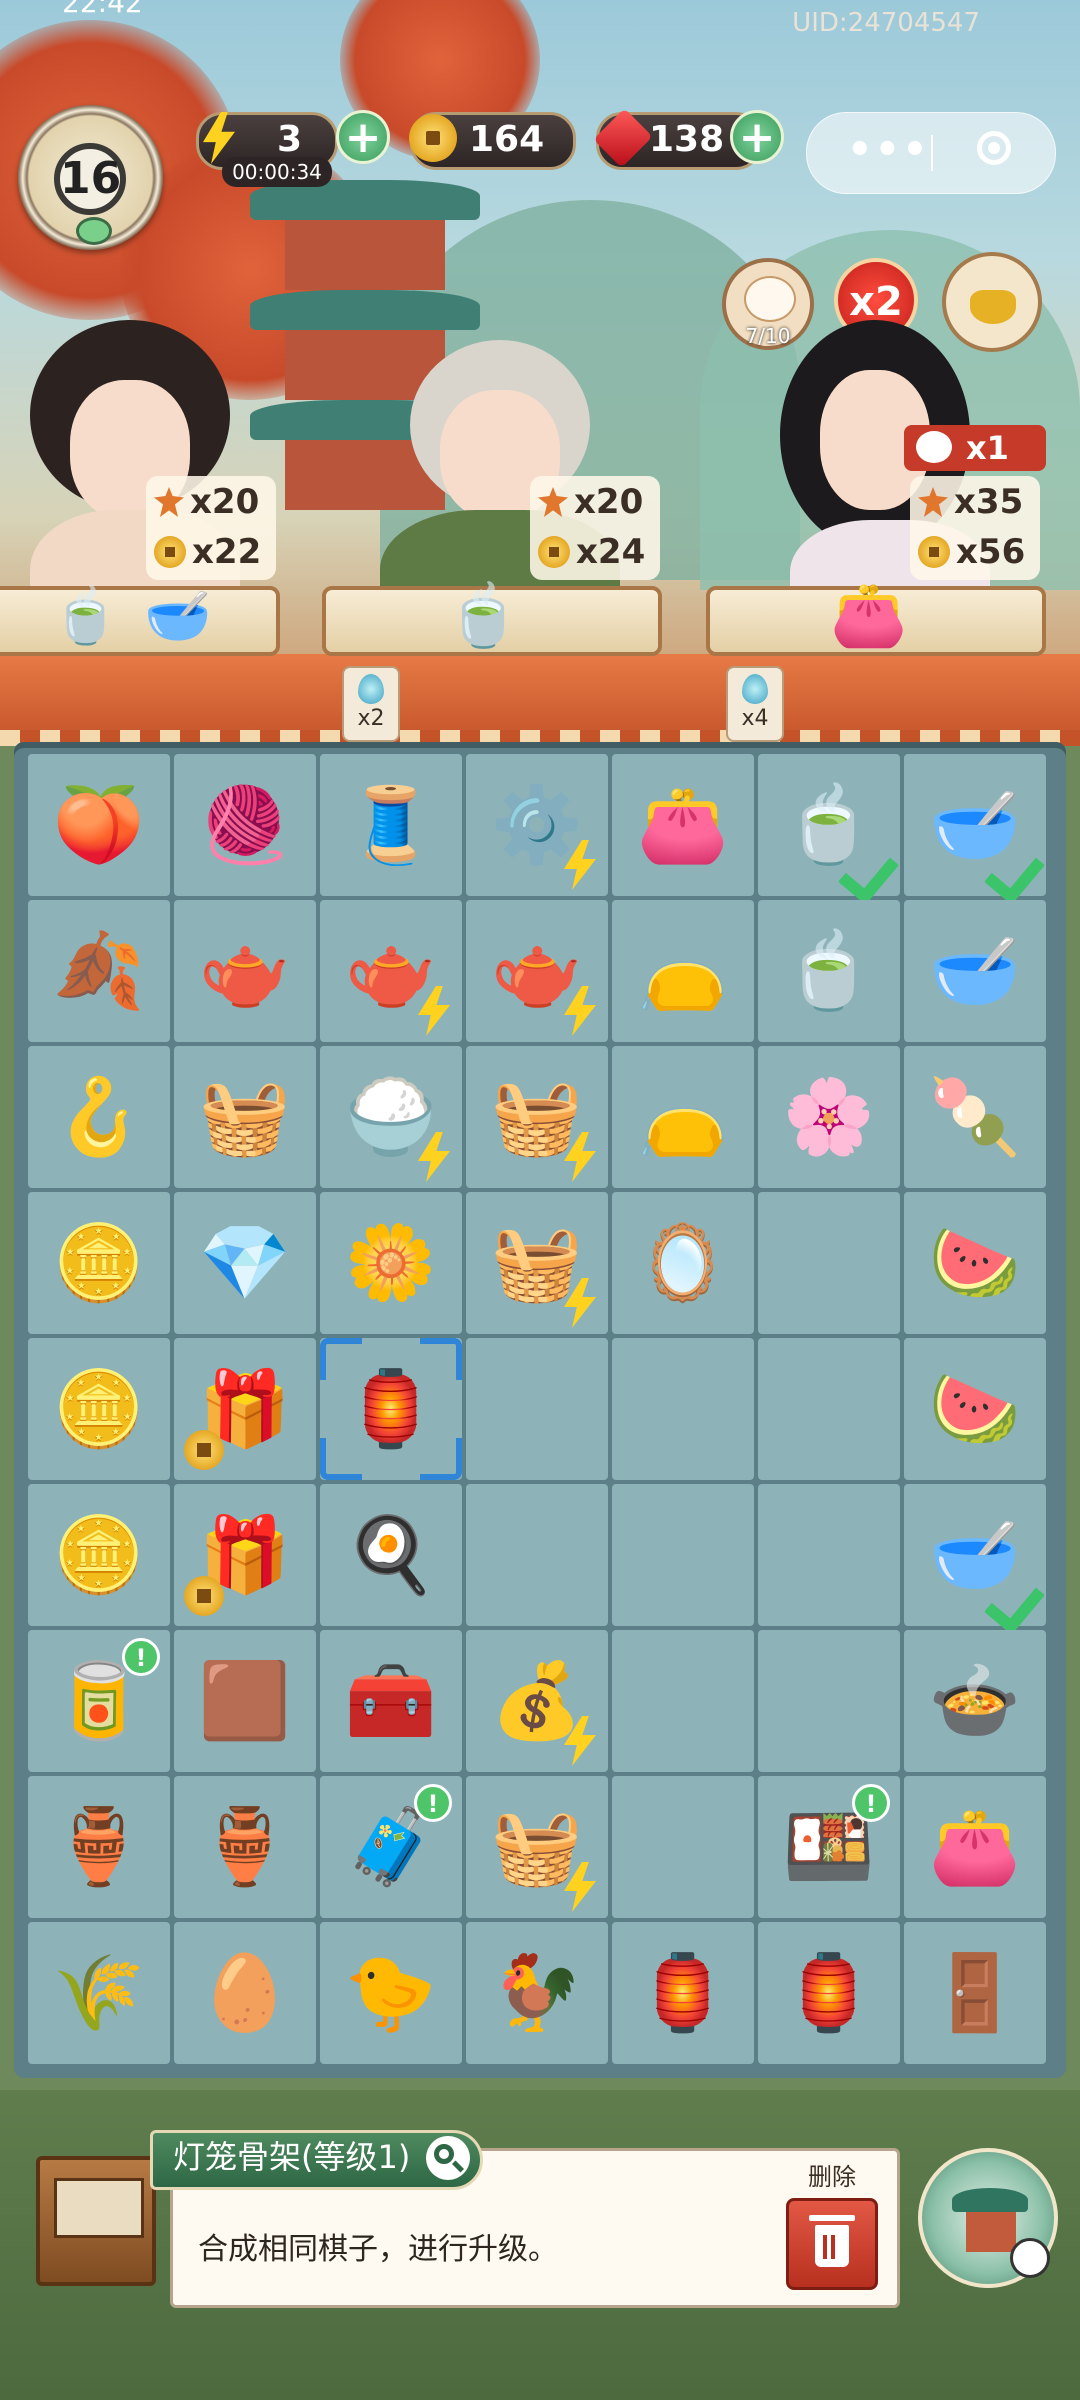 The width and height of the screenshot is (1080, 2400). Describe the element at coordinates (245, 1847) in the screenshot. I see `board-cell-energy-jar: 🏺` at that location.